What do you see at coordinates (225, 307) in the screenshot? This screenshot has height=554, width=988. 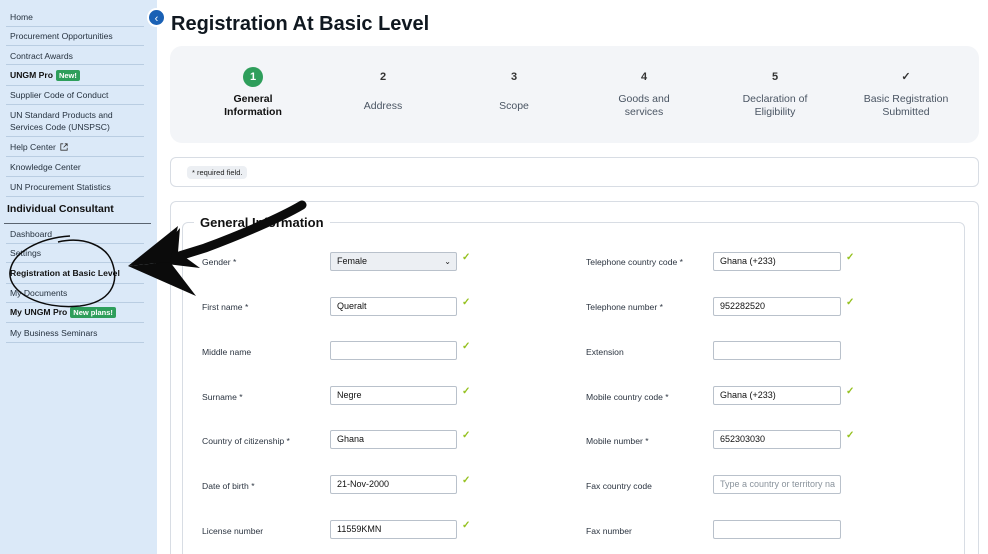 I see `first-name-label: First name *` at bounding box center [225, 307].